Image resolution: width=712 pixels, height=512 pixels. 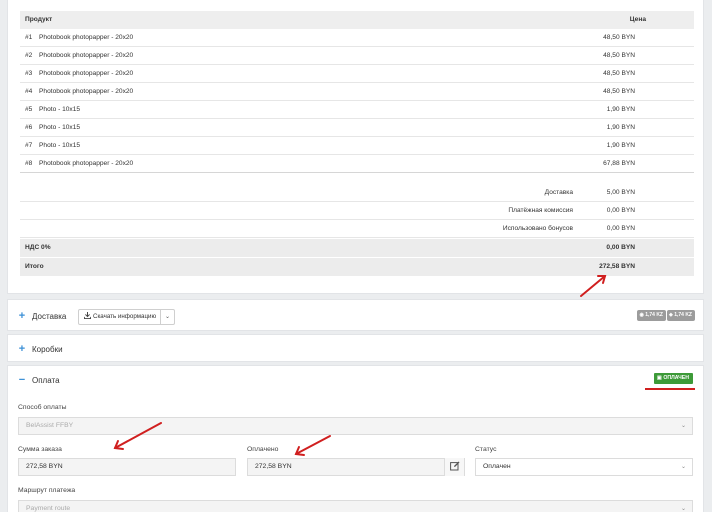 I want to click on kz-badge-1-label: 1,74 KZ, so click(x=654, y=315).